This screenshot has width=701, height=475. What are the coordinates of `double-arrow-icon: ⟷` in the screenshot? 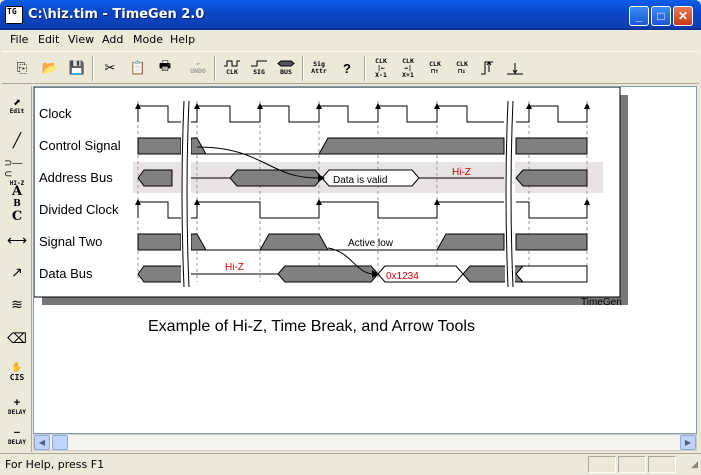 It's located at (17, 240).